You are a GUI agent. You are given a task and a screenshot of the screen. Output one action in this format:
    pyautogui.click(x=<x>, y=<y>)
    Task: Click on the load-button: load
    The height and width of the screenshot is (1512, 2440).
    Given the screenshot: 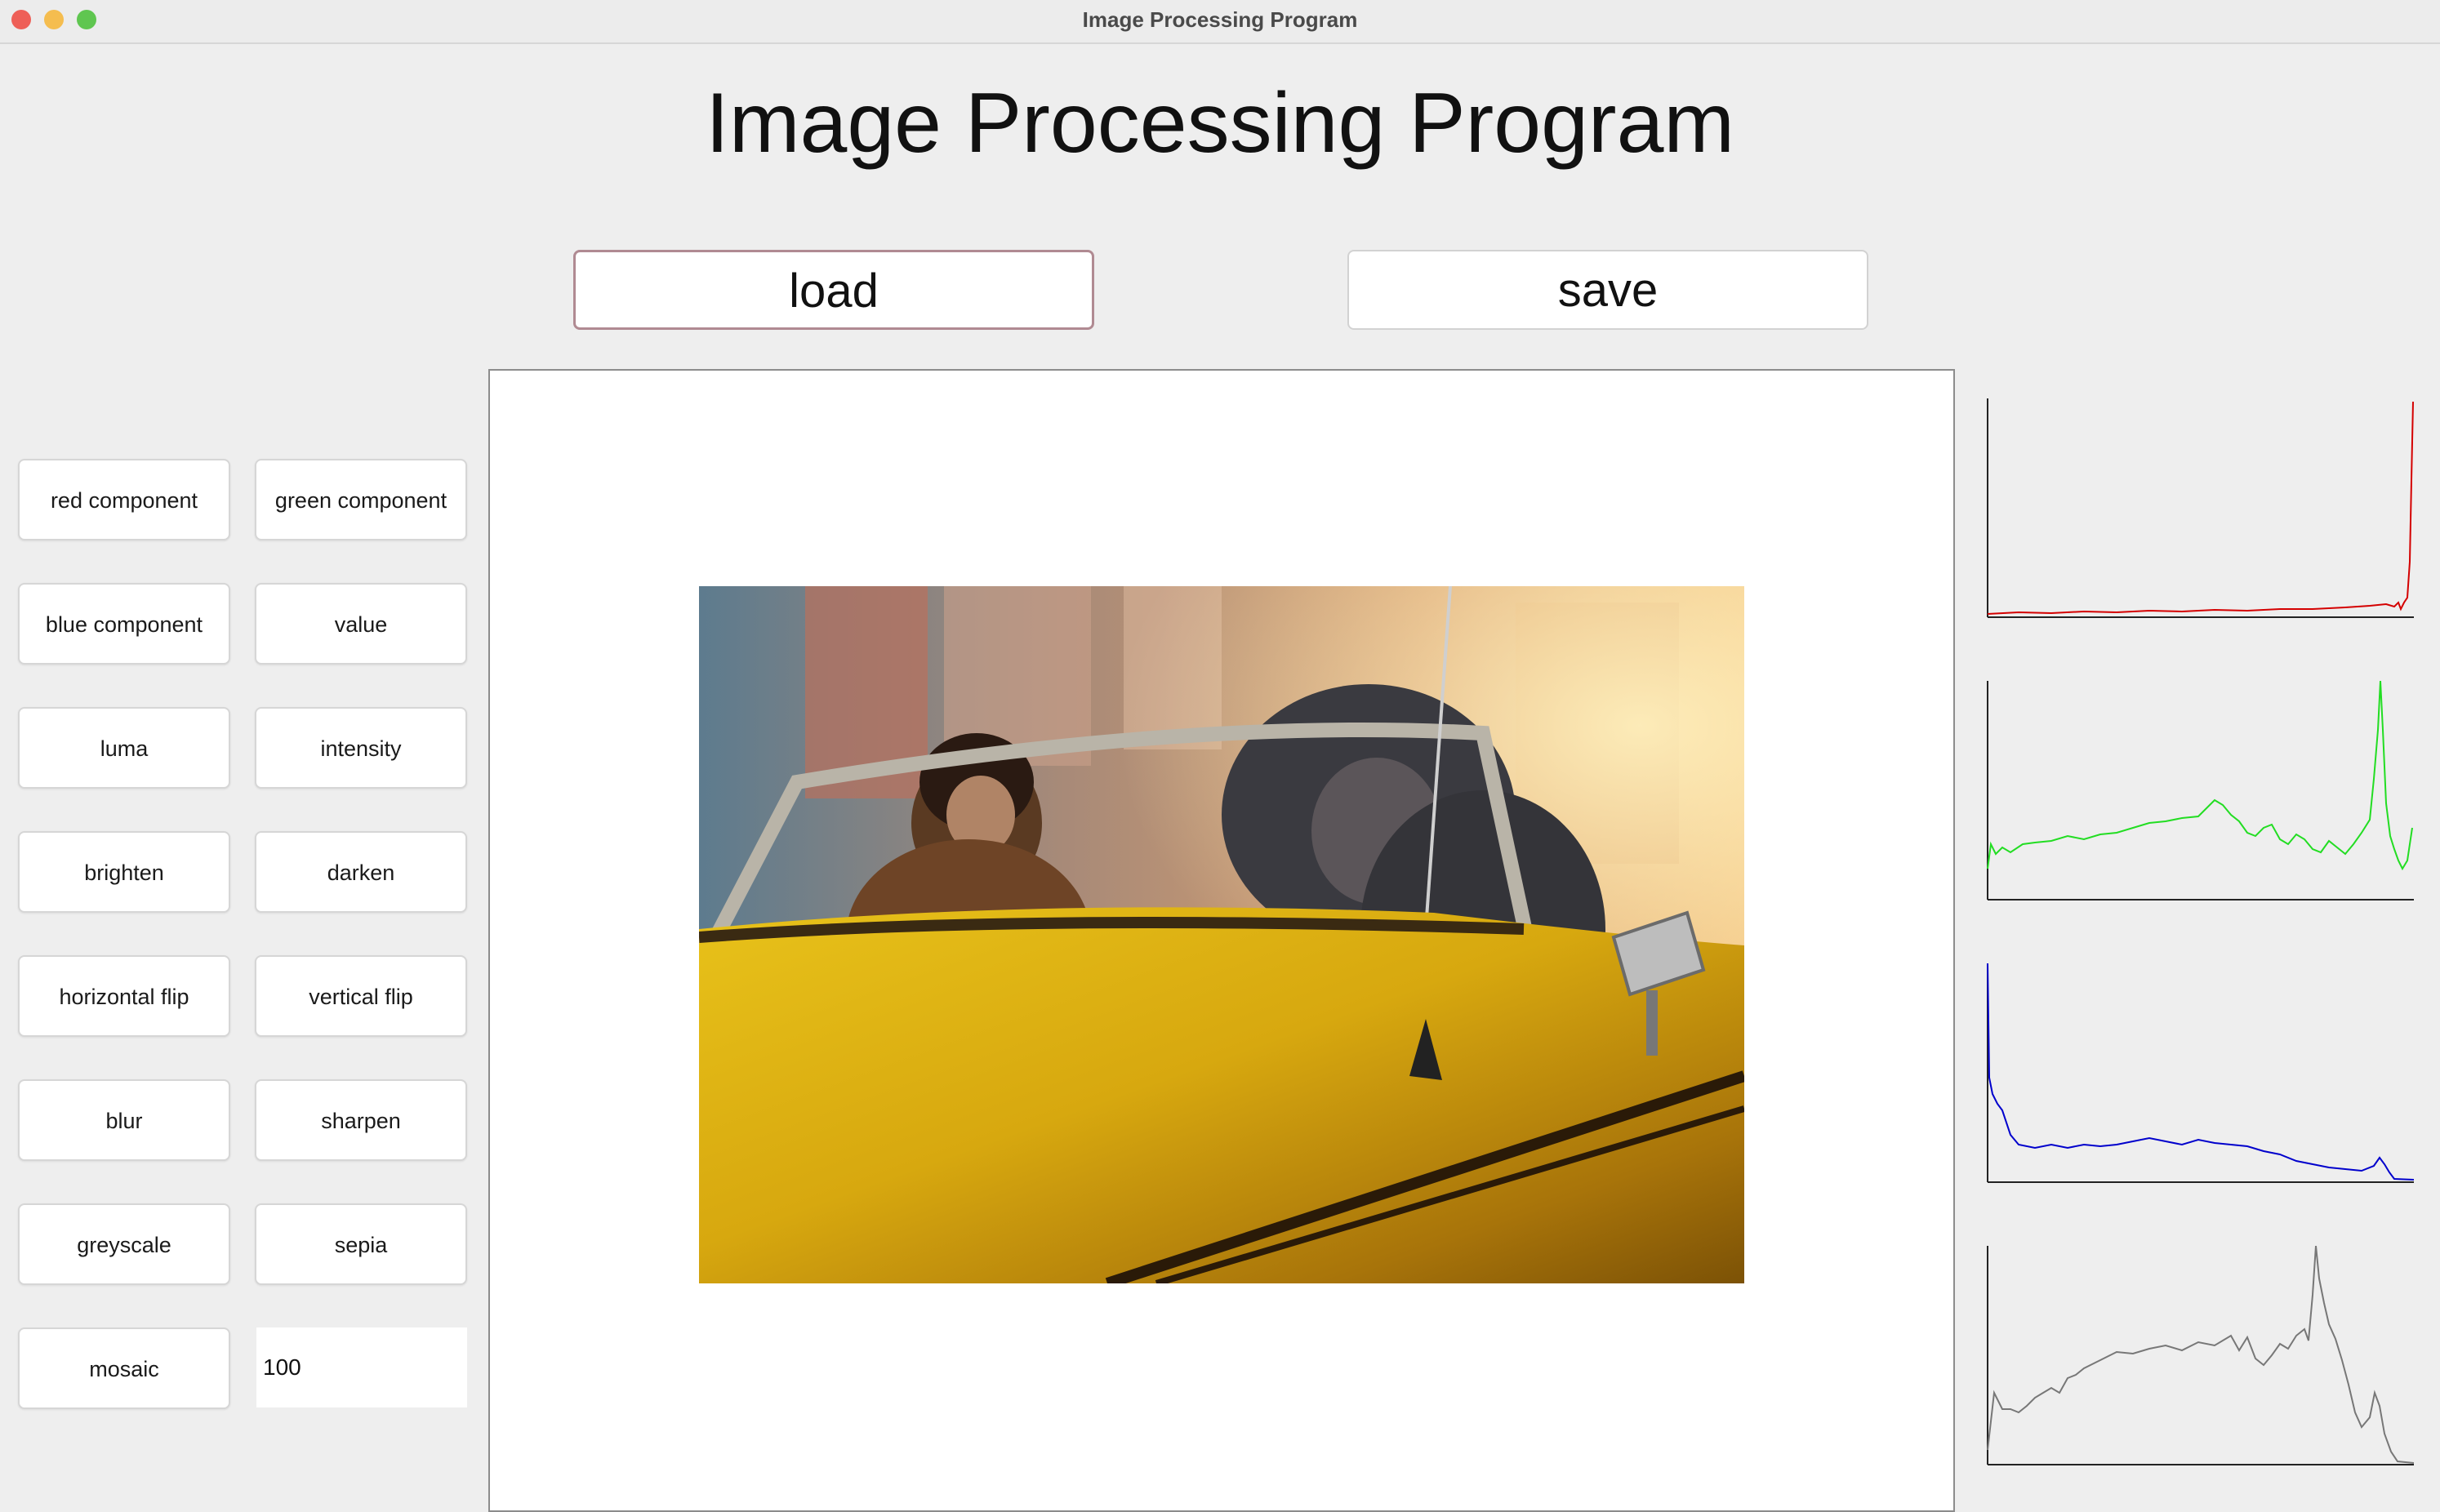 What is the action you would take?
    pyautogui.click(x=834, y=290)
    